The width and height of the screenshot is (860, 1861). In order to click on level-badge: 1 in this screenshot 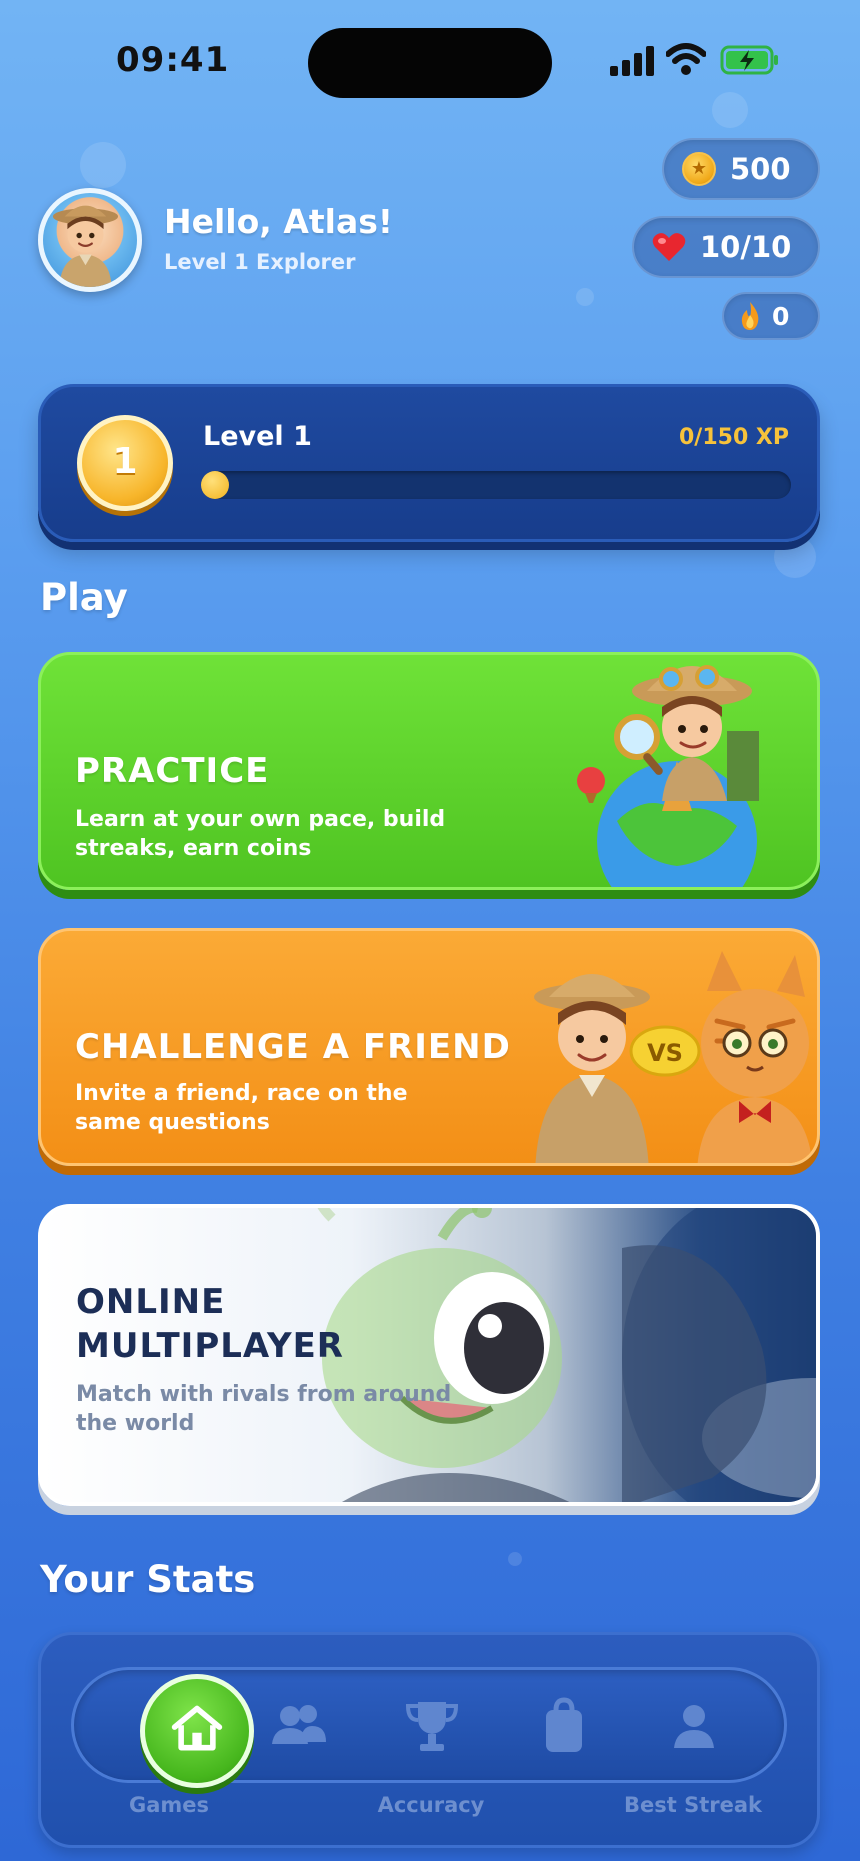, I will do `click(125, 463)`.